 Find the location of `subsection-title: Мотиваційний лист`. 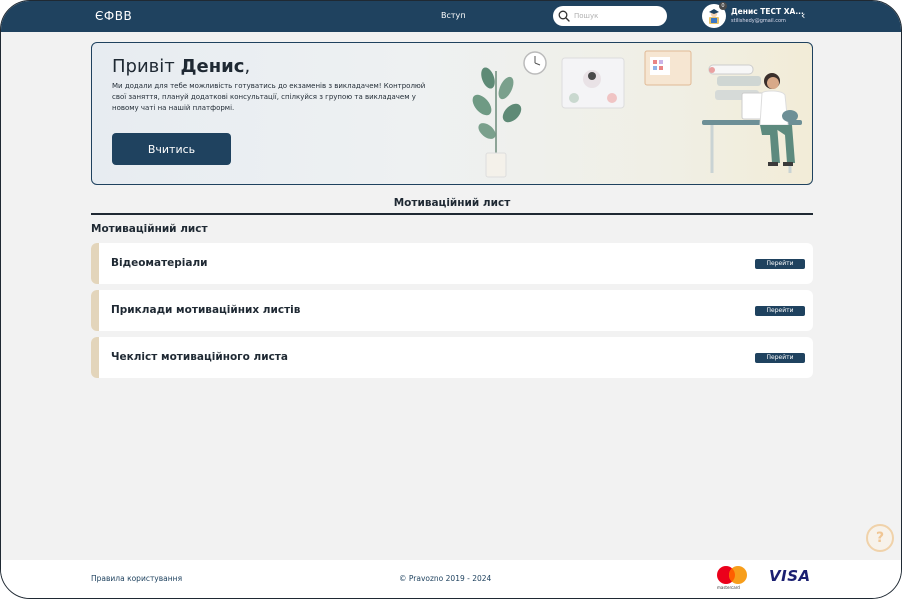

subsection-title: Мотиваційний лист is located at coordinates (149, 229).